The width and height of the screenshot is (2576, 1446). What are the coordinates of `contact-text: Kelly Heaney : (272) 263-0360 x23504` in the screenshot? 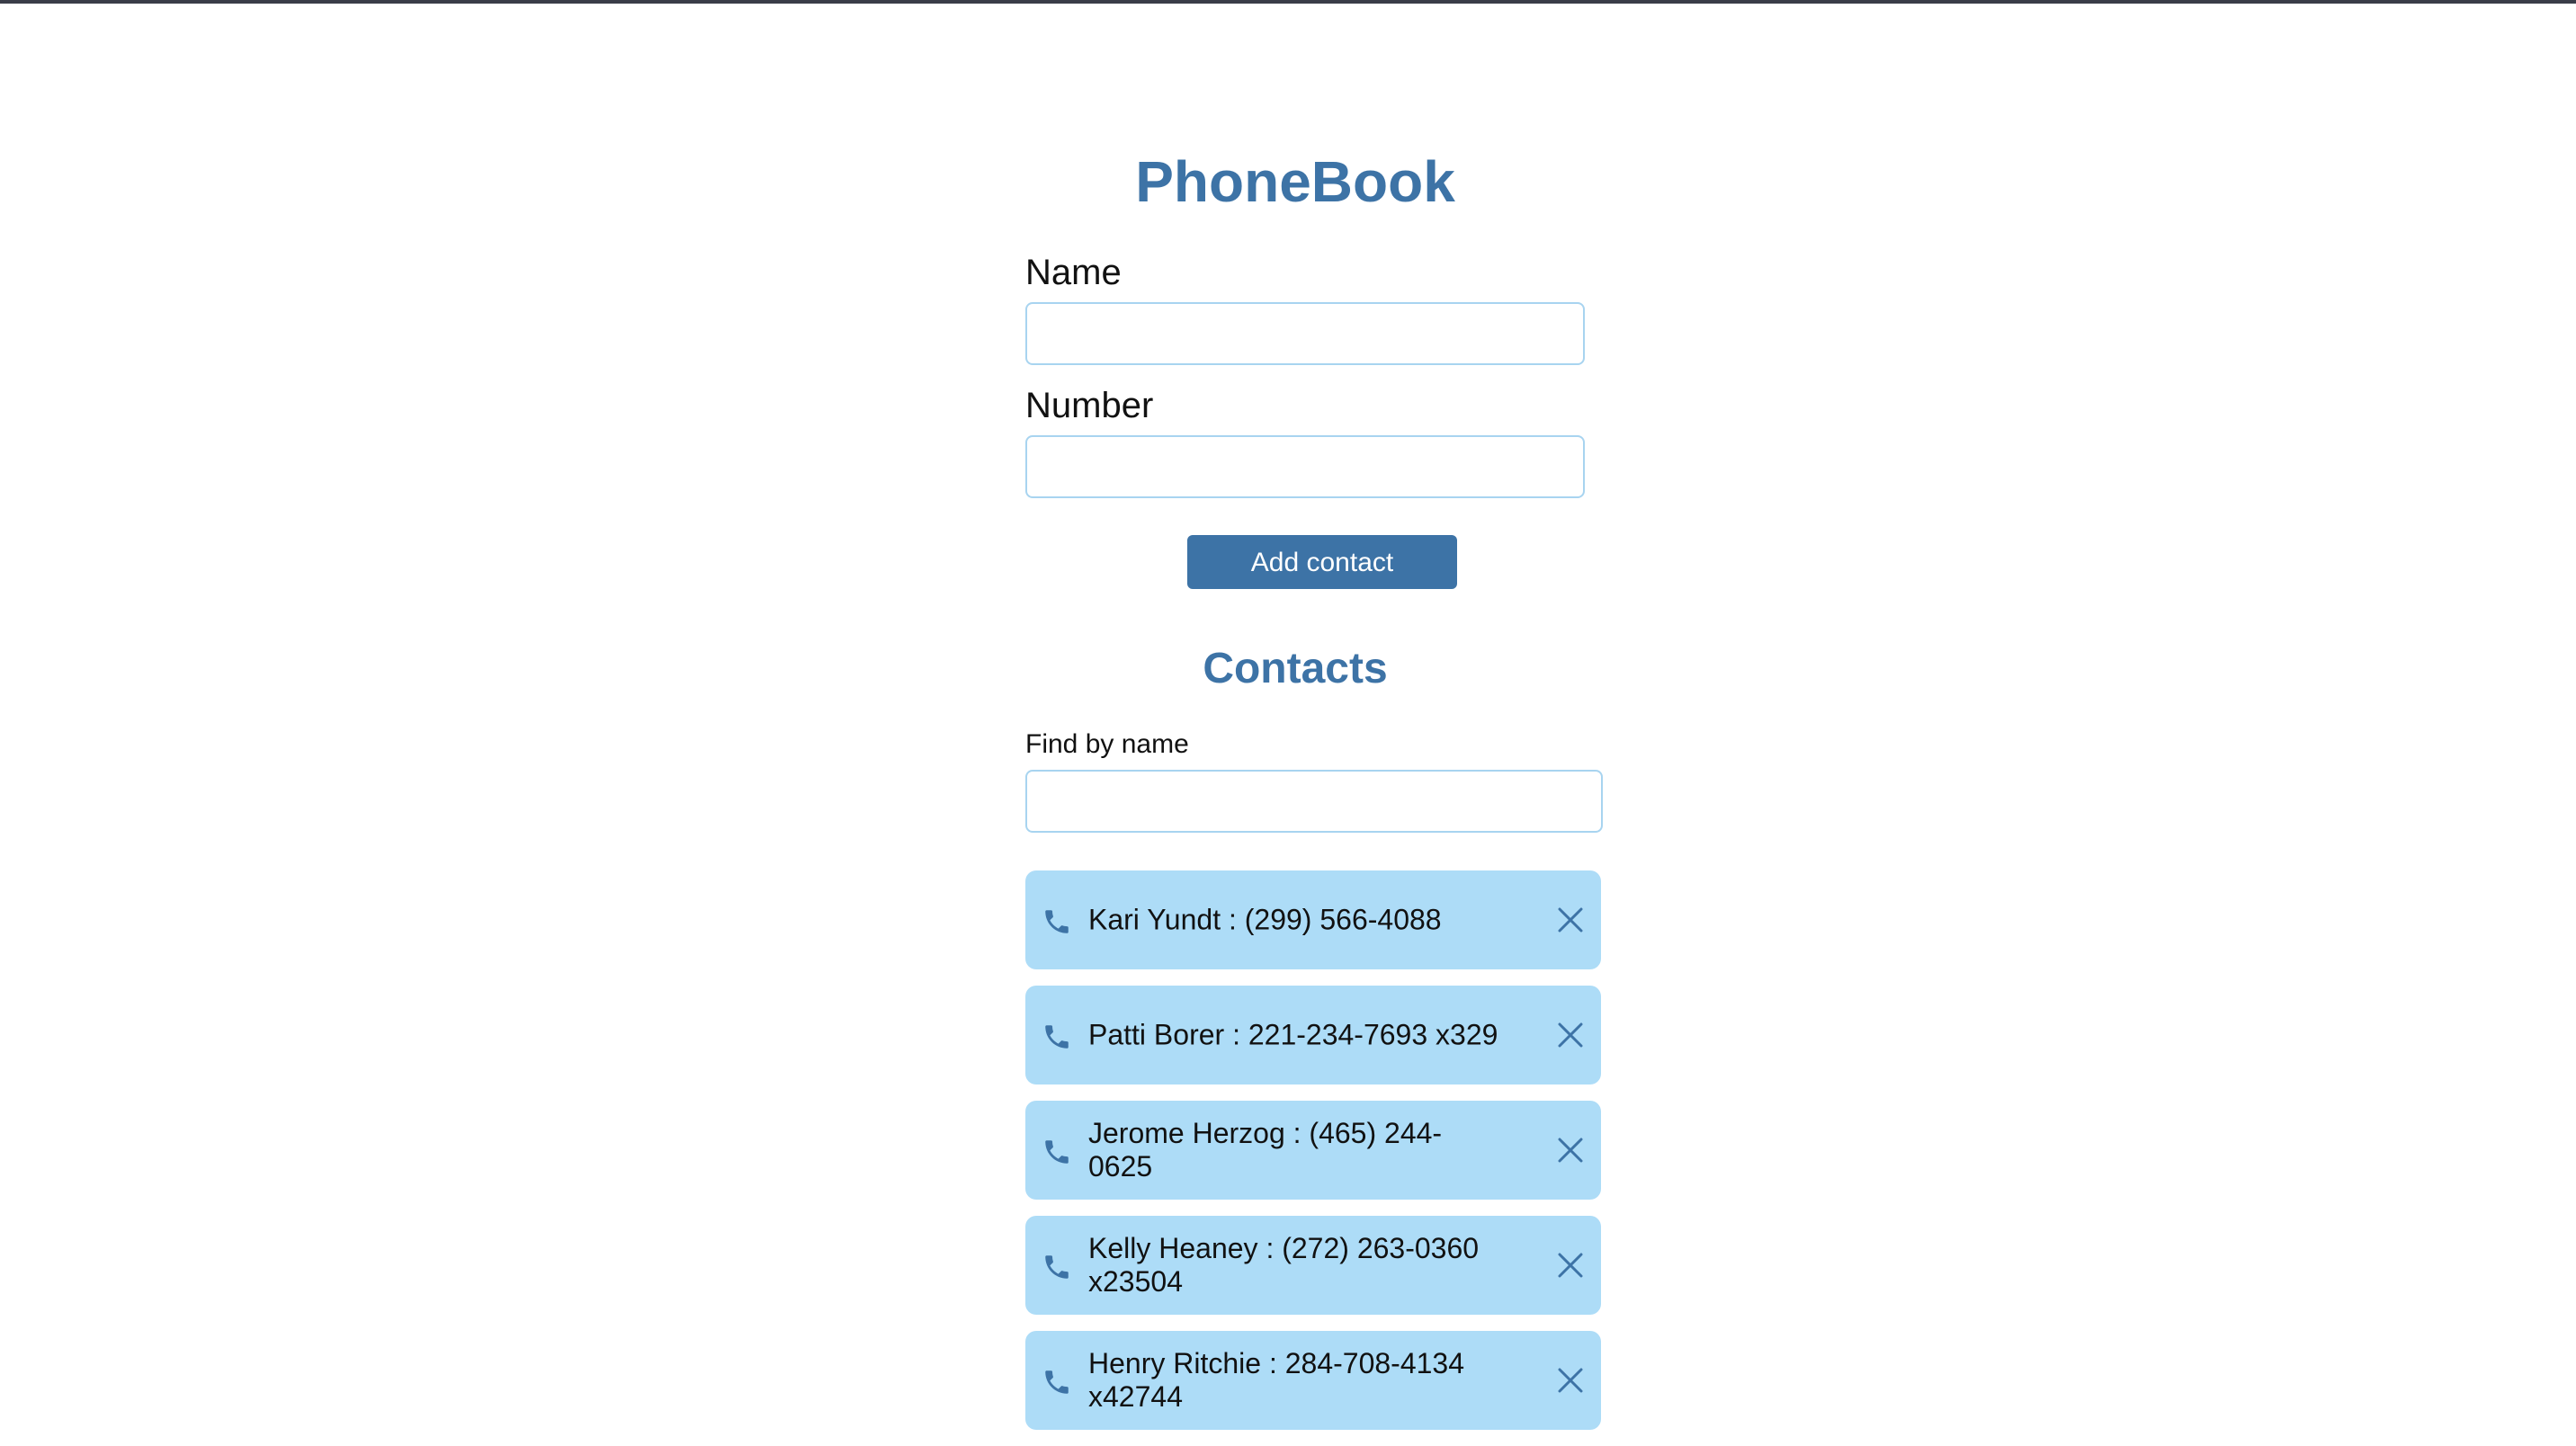 It's located at (1284, 1265).